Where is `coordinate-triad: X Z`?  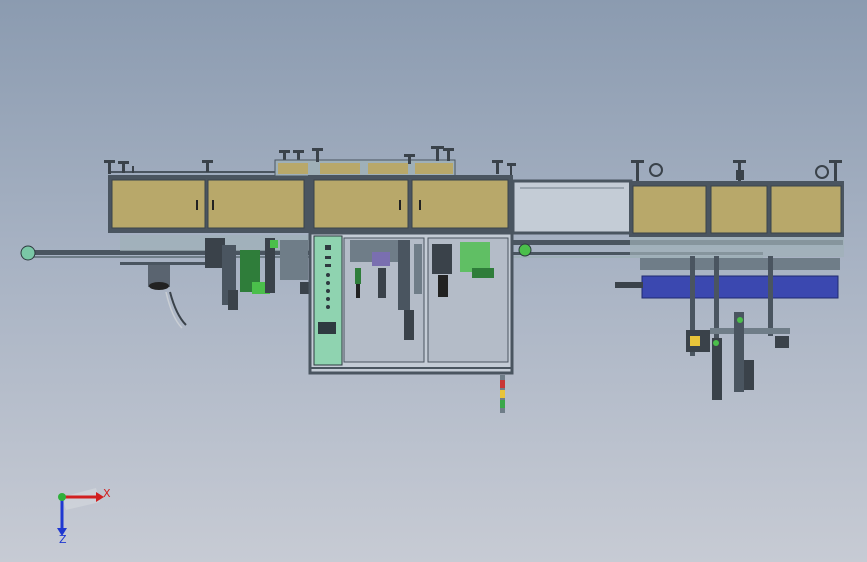 coordinate-triad: X Z is located at coordinates (84, 516).